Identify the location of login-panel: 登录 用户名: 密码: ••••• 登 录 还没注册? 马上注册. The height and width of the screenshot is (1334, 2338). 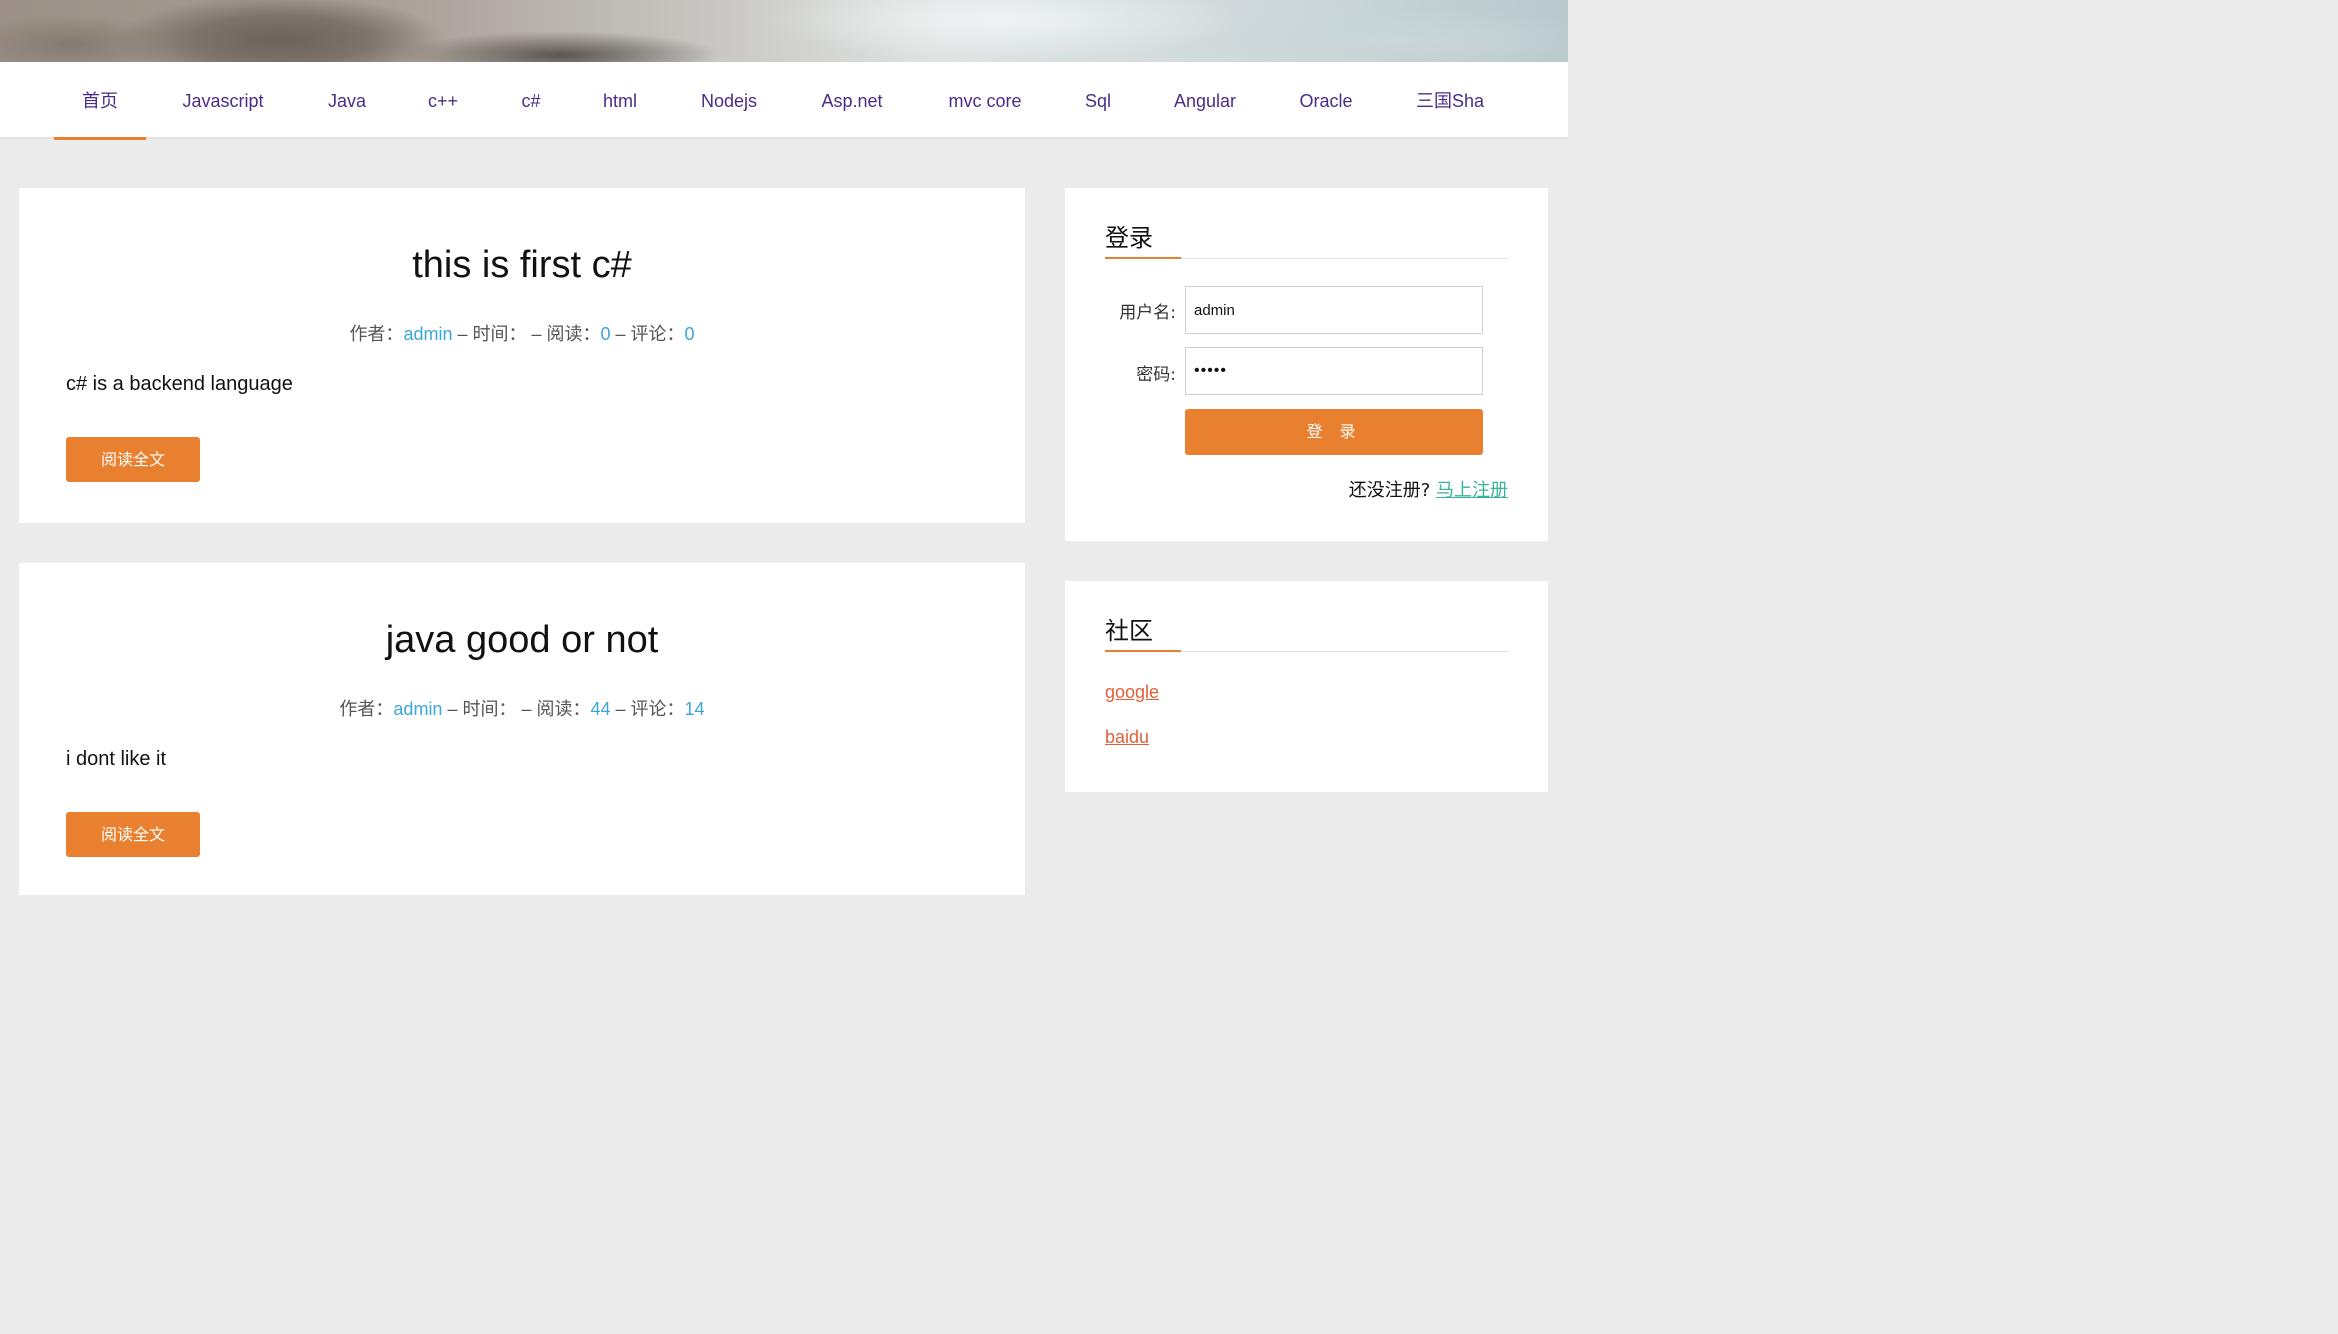
(1306, 364).